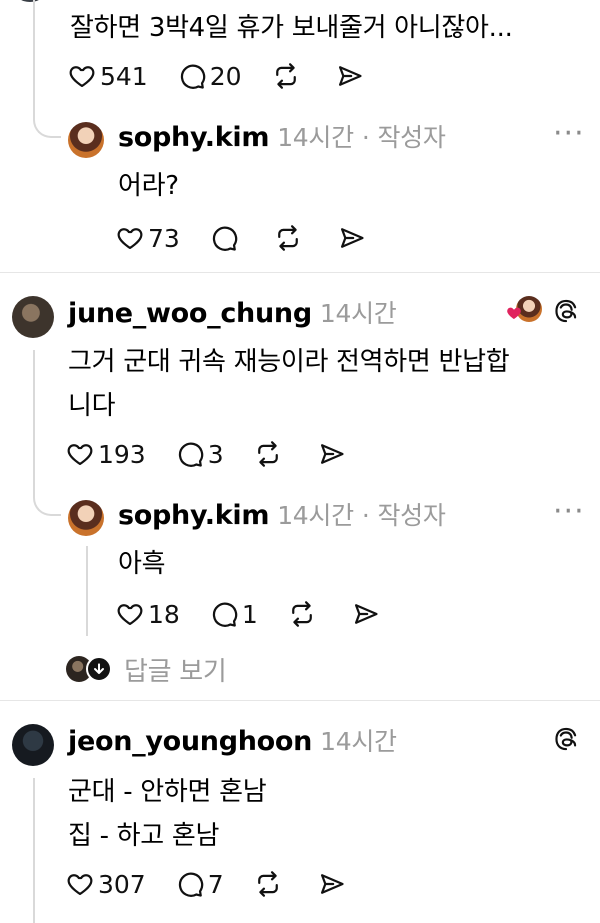 The image size is (600, 923). What do you see at coordinates (99, 669) in the screenshot?
I see `expand-down-icon` at bounding box center [99, 669].